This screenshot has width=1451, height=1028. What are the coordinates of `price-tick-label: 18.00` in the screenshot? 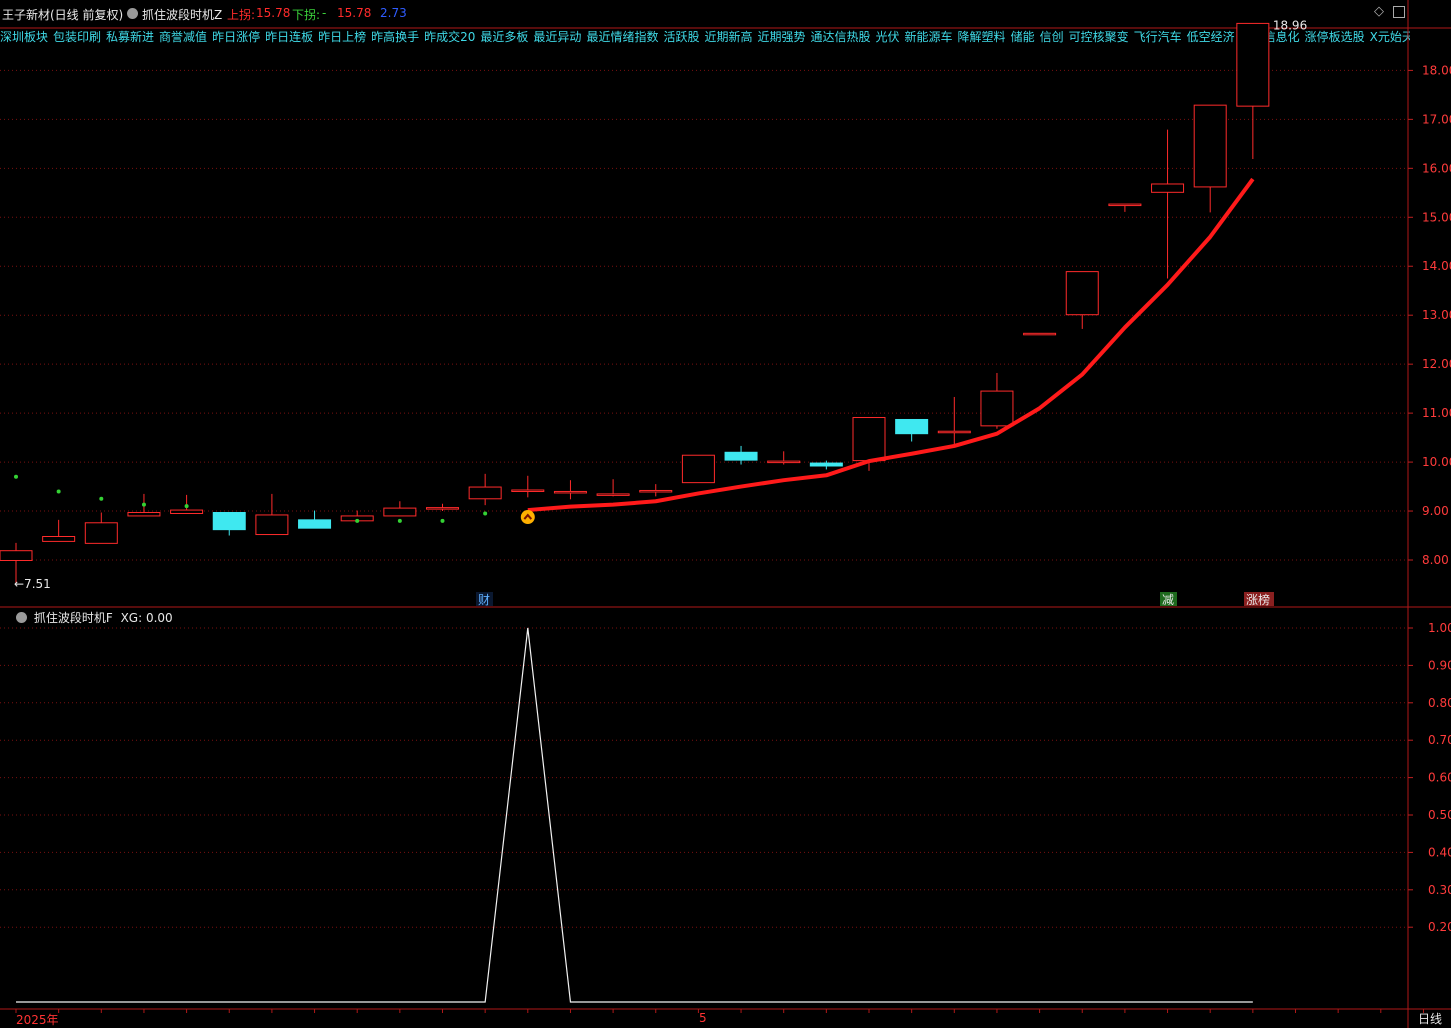 It's located at (1436, 70).